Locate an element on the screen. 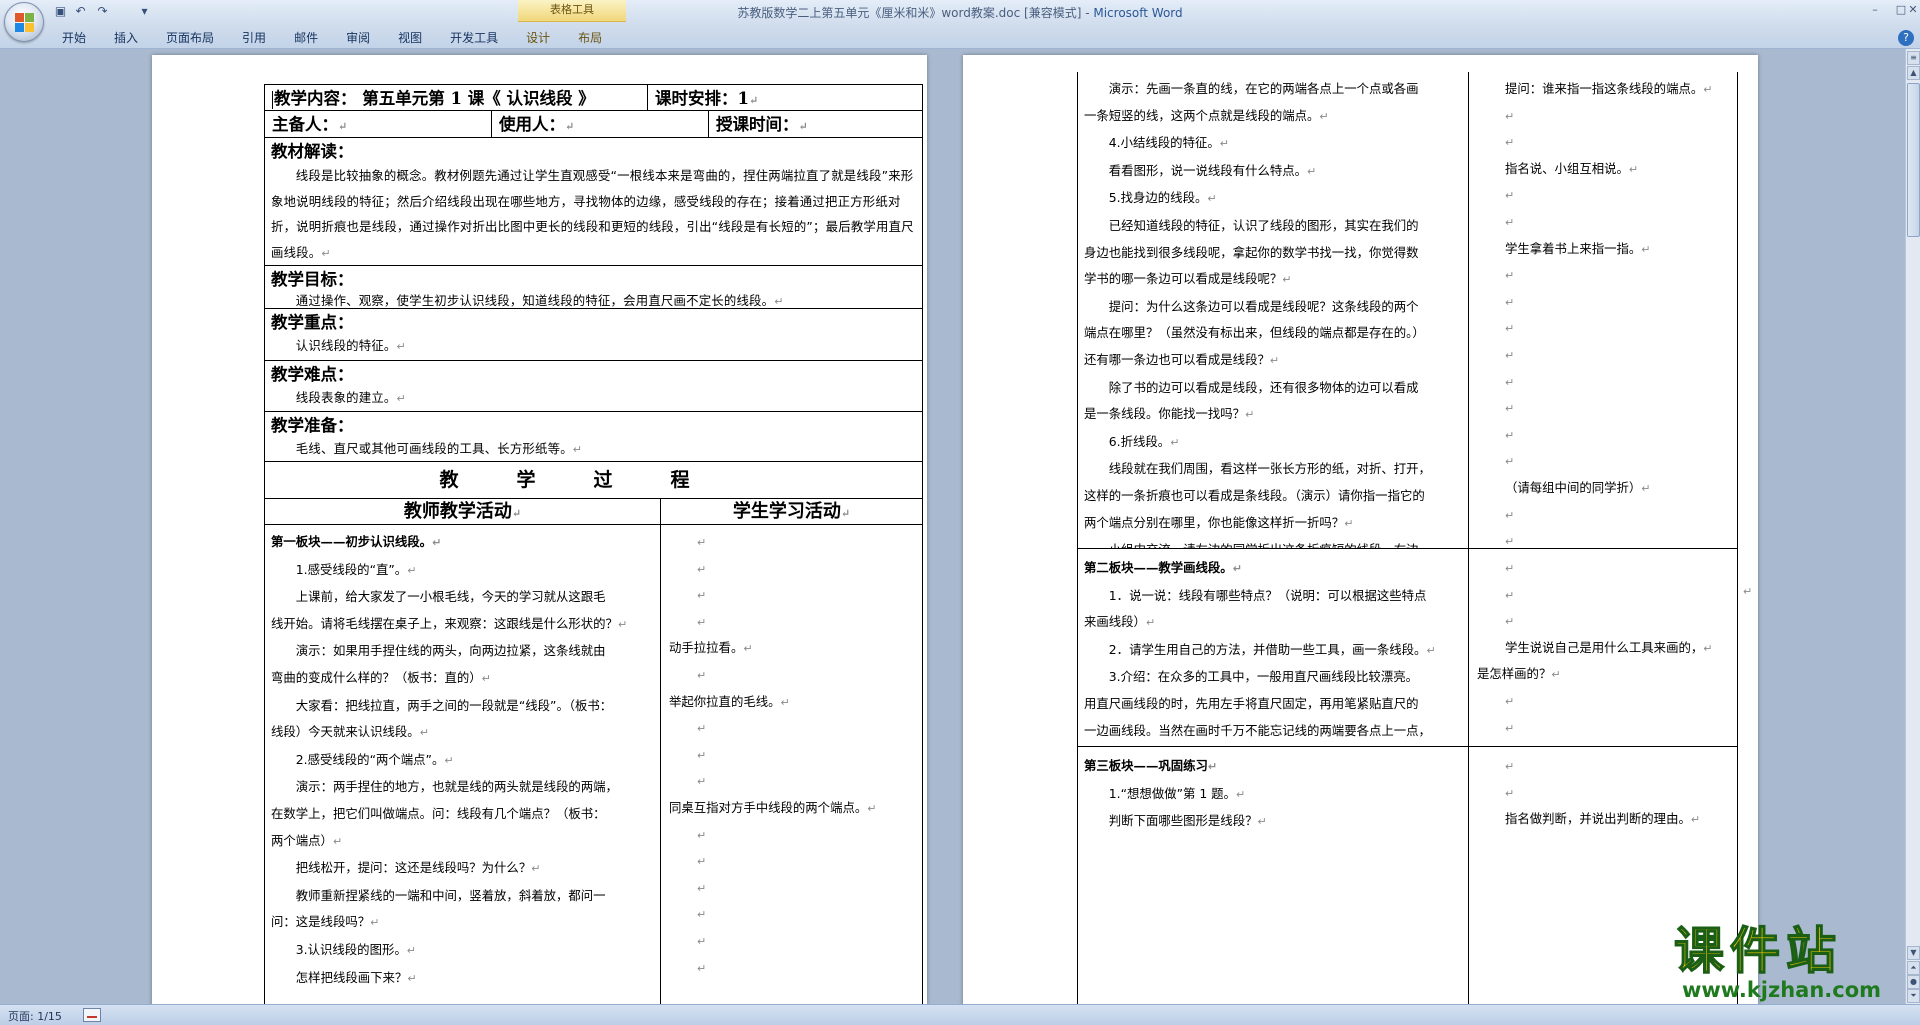 The height and width of the screenshot is (1025, 1920). teacher-activity-line: 1.“想想做做”第 1 题。↵ is located at coordinates (1177, 793).